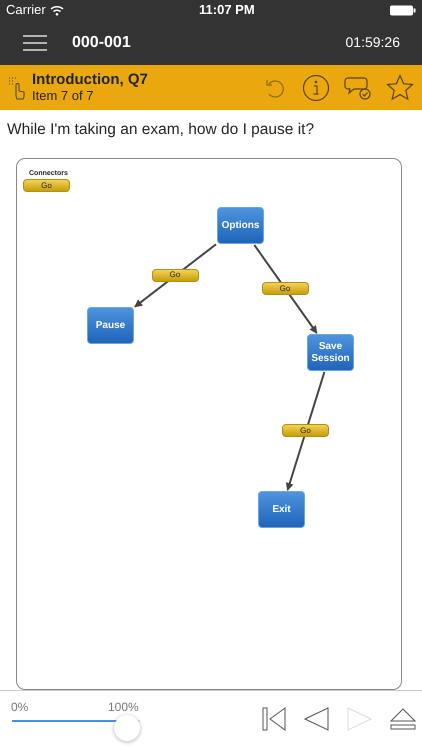 This screenshot has height=750, width=422. Describe the element at coordinates (63, 96) in the screenshot. I see `item-counter: Item 7 of 7` at that location.